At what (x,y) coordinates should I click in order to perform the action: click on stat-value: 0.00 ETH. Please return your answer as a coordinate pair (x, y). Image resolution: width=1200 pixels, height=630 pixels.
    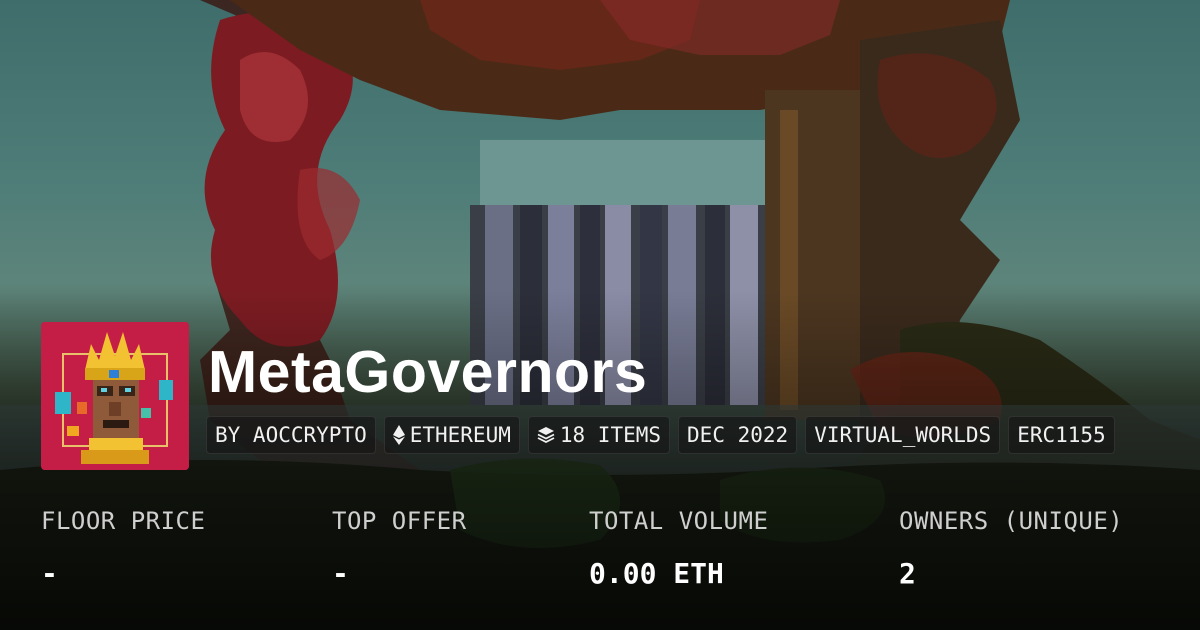
    Looking at the image, I should click on (656, 573).